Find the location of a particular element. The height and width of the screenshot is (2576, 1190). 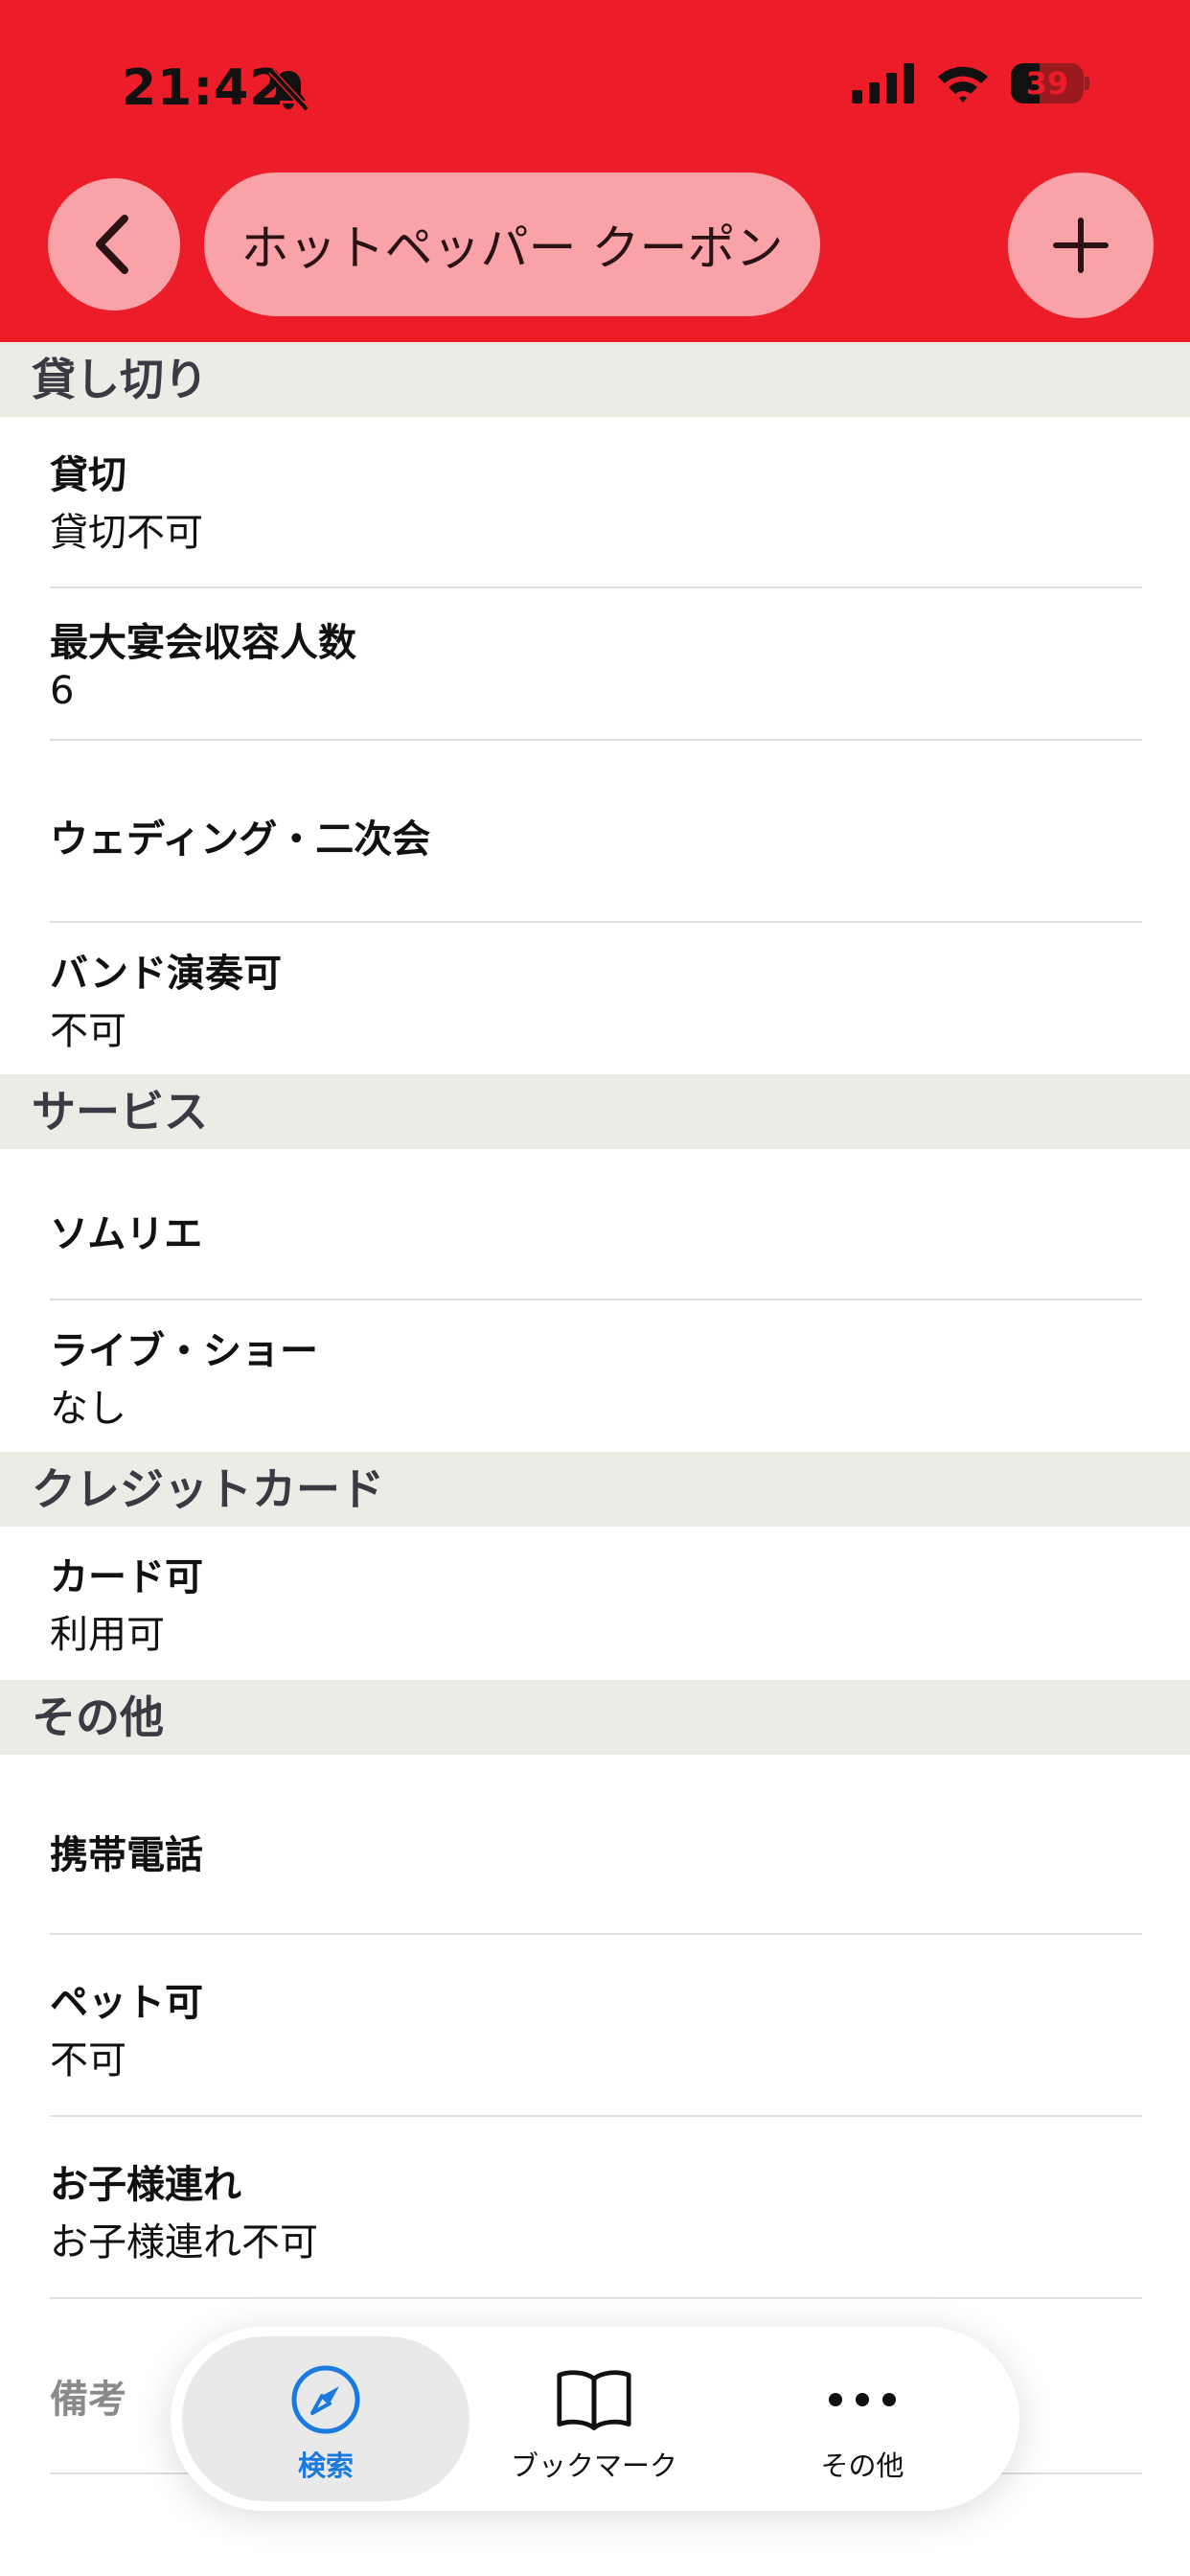

section-header-service: サービス is located at coordinates (595, 1111).